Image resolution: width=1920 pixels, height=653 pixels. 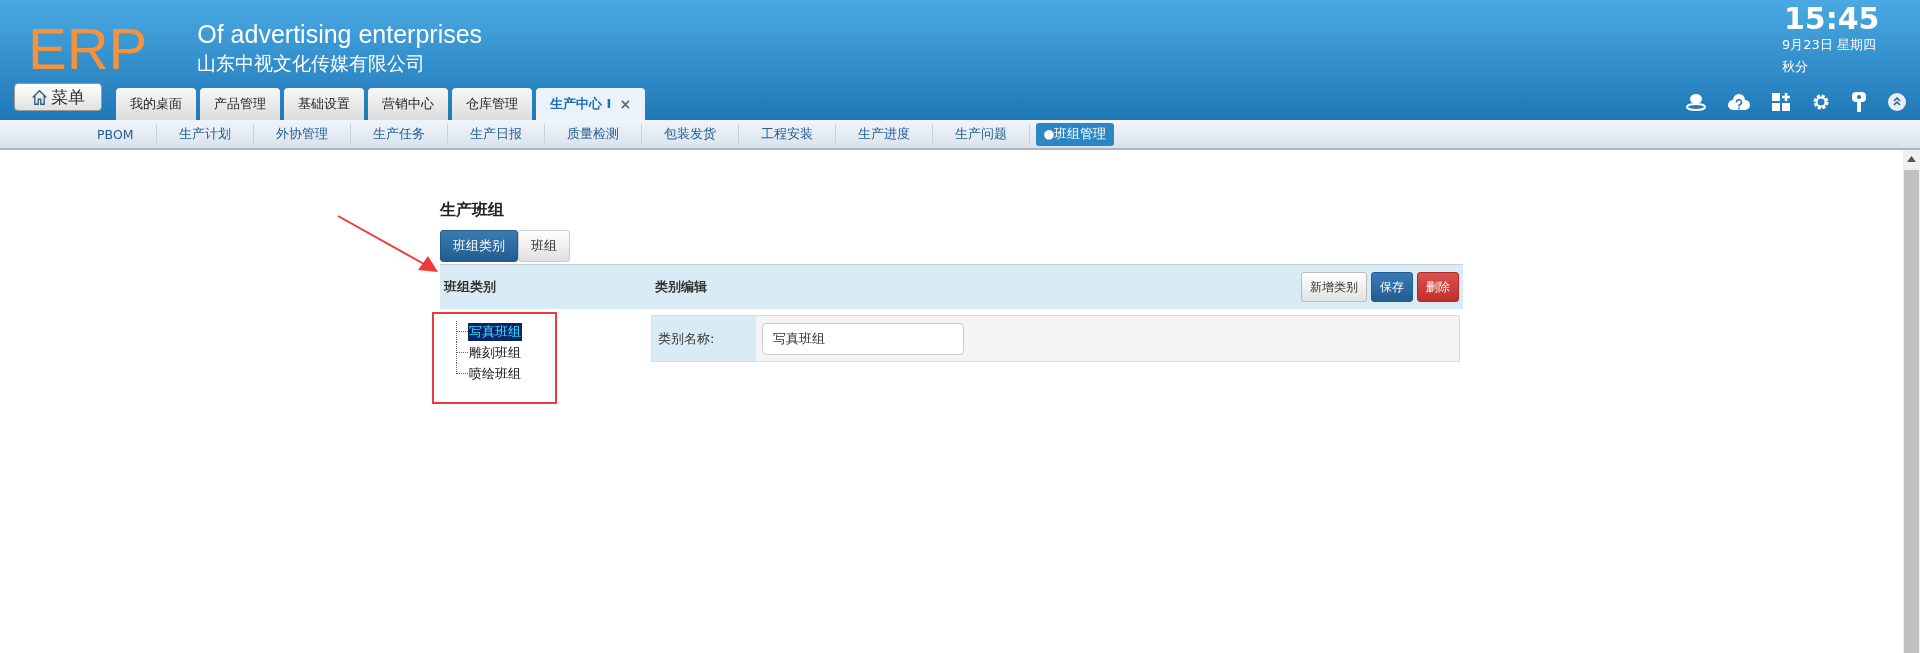 What do you see at coordinates (1781, 102) in the screenshot?
I see `grid-add-icon` at bounding box center [1781, 102].